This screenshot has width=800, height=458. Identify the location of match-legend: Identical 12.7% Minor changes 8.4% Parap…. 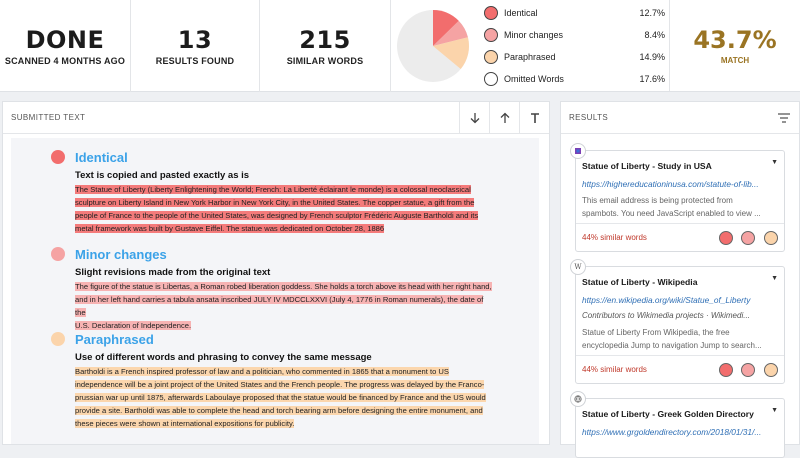
(572, 45).